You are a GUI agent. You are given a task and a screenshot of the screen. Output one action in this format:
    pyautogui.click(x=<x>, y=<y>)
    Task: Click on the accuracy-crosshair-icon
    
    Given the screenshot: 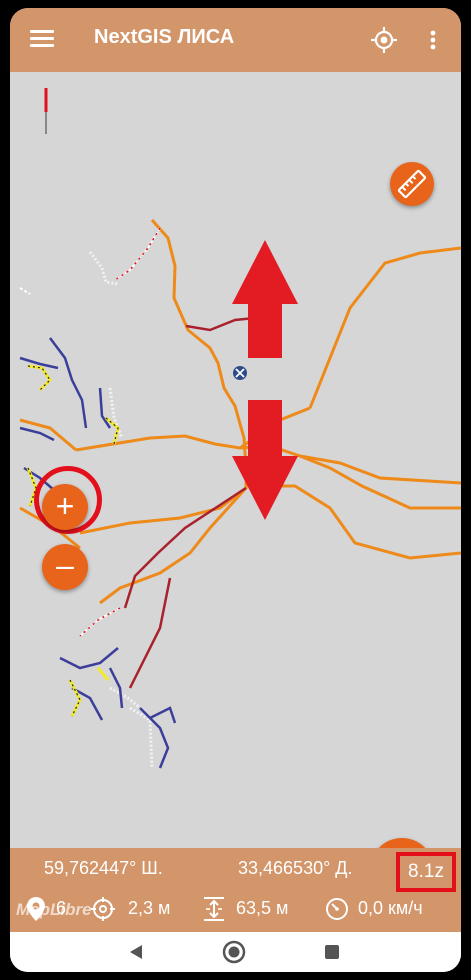 What is the action you would take?
    pyautogui.click(x=103, y=909)
    